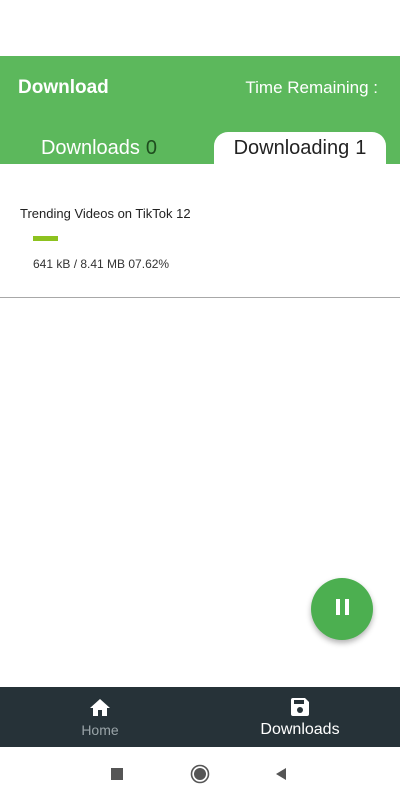  I want to click on tab-downloads-count: 0, so click(151, 147).